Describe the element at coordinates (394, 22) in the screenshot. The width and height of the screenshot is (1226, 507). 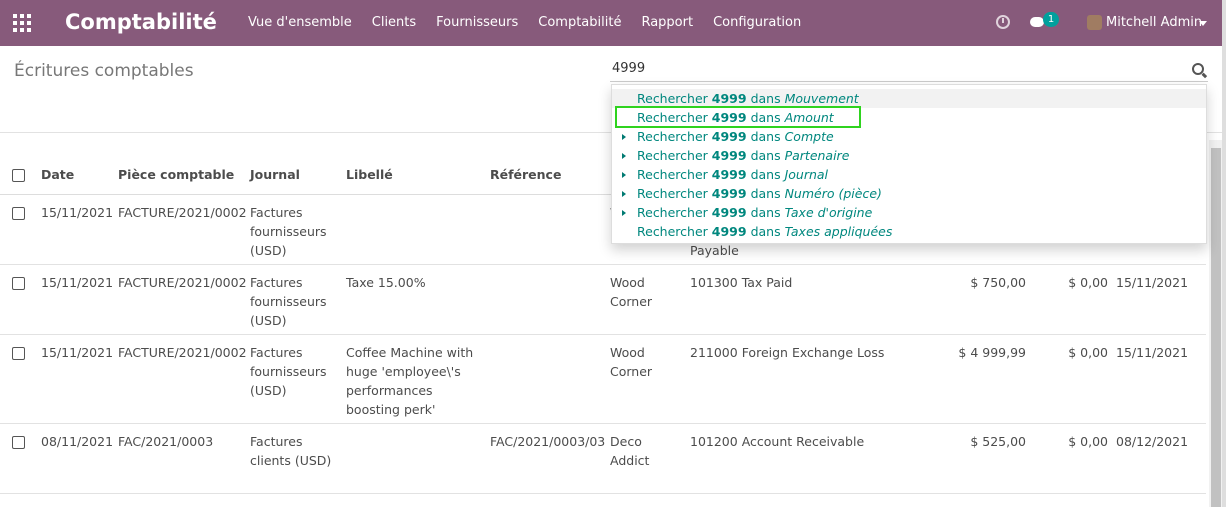
I see `menu-clients: Clients` at that location.